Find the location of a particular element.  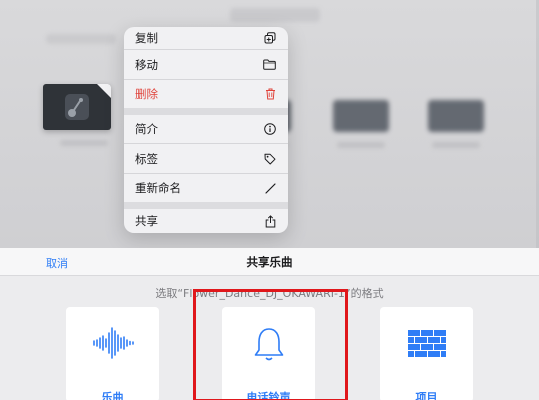

menu-item-label: 标签 is located at coordinates (146, 158).